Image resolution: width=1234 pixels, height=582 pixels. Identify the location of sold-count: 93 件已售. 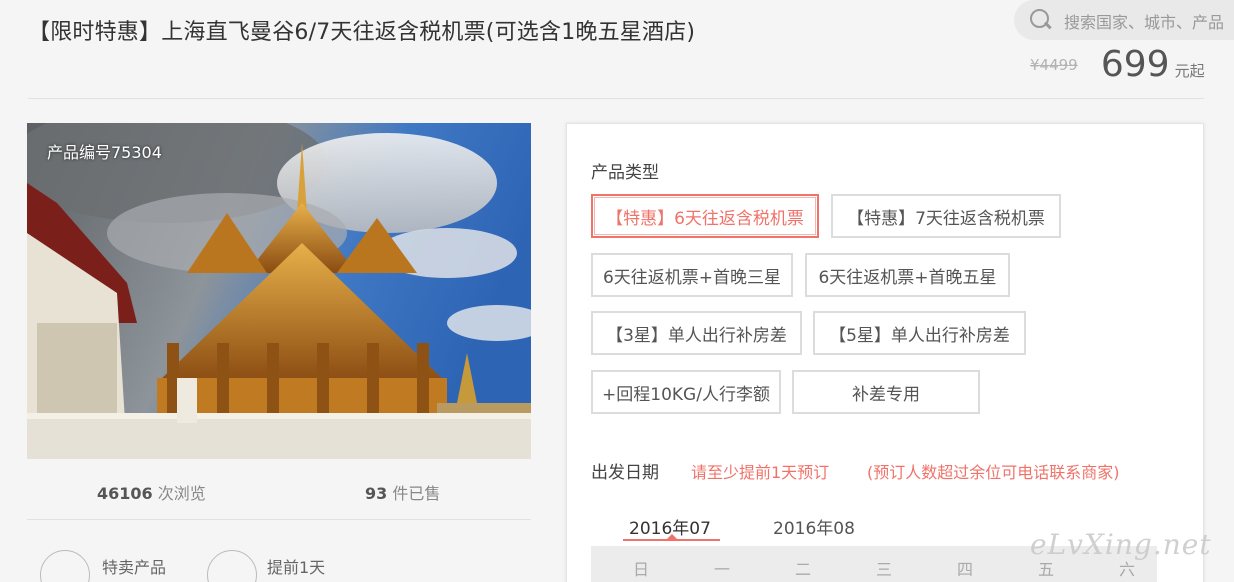
(402, 492).